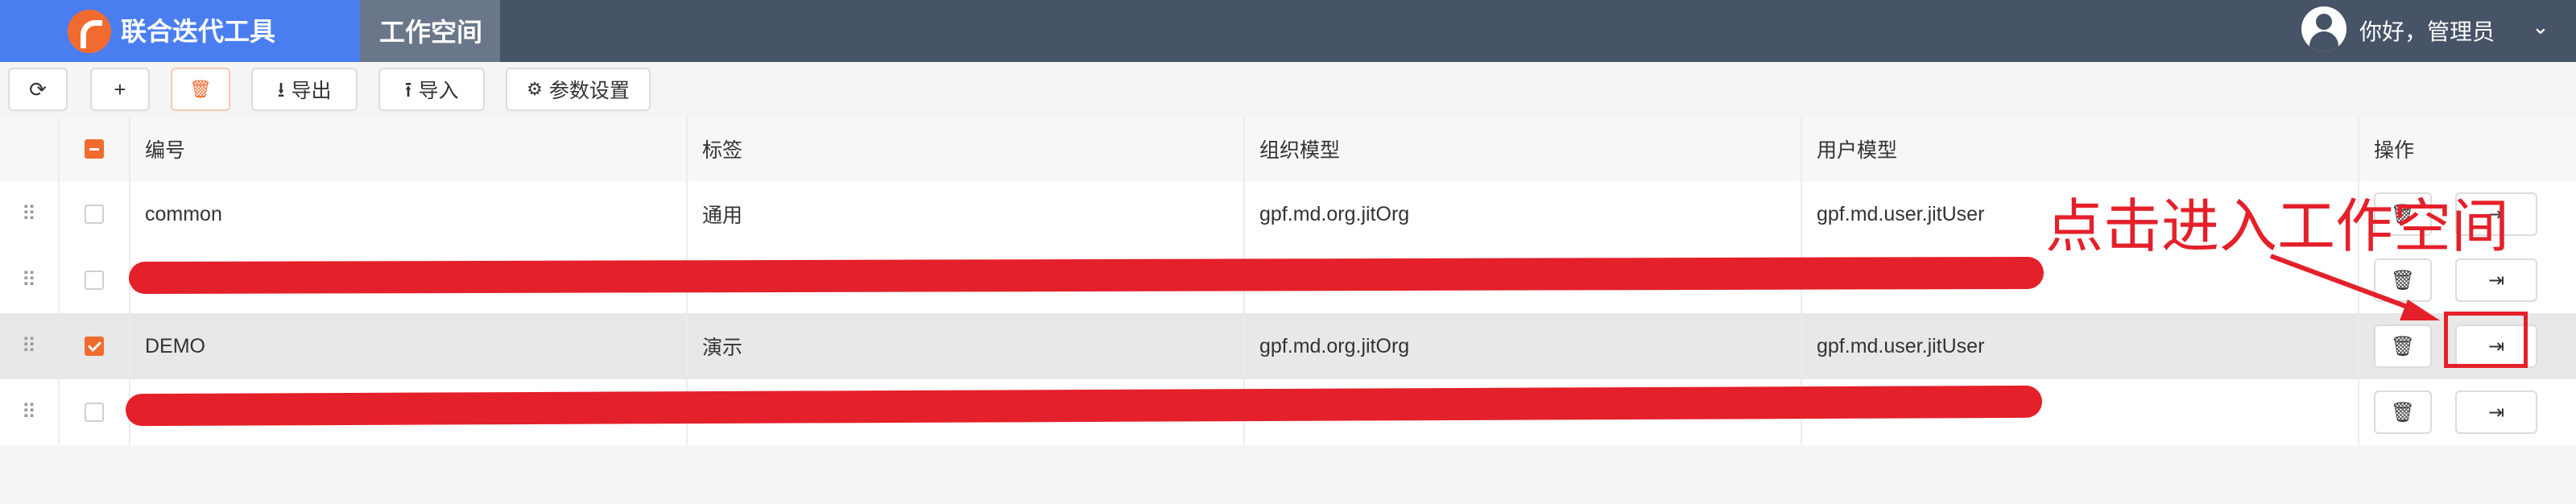 The height and width of the screenshot is (504, 2576). I want to click on annotation-highlight-box, so click(2486, 340).